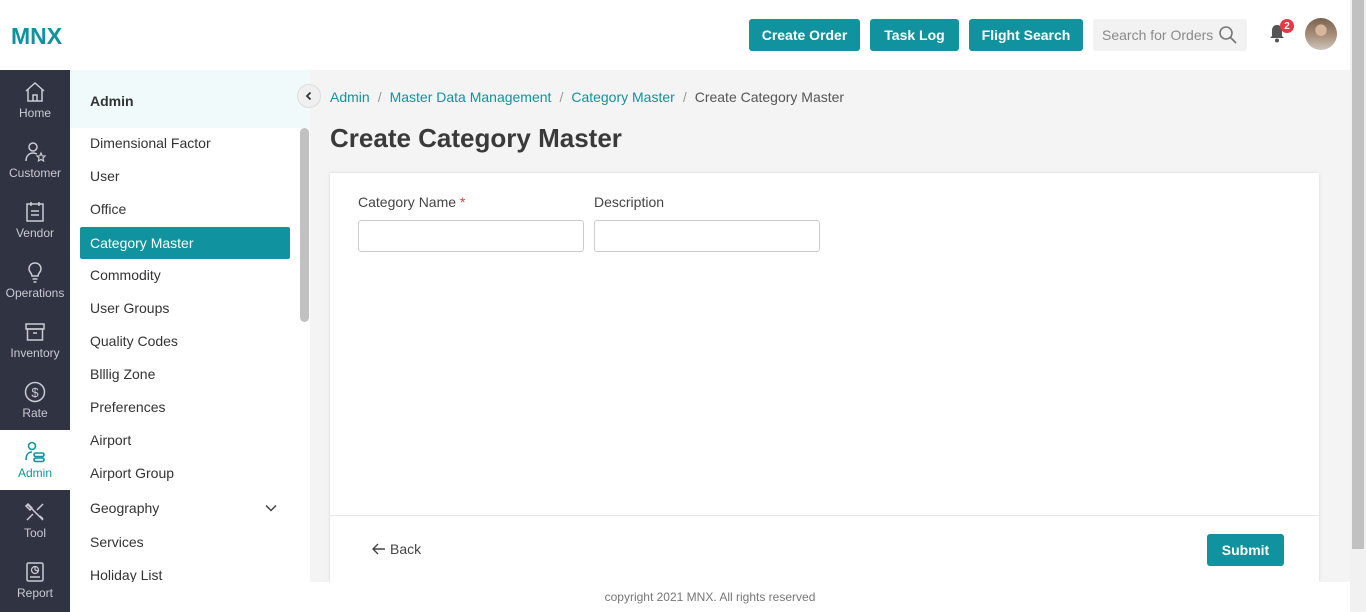 Image resolution: width=1366 pixels, height=612 pixels. I want to click on mnx-logo: MNX, so click(36, 36).